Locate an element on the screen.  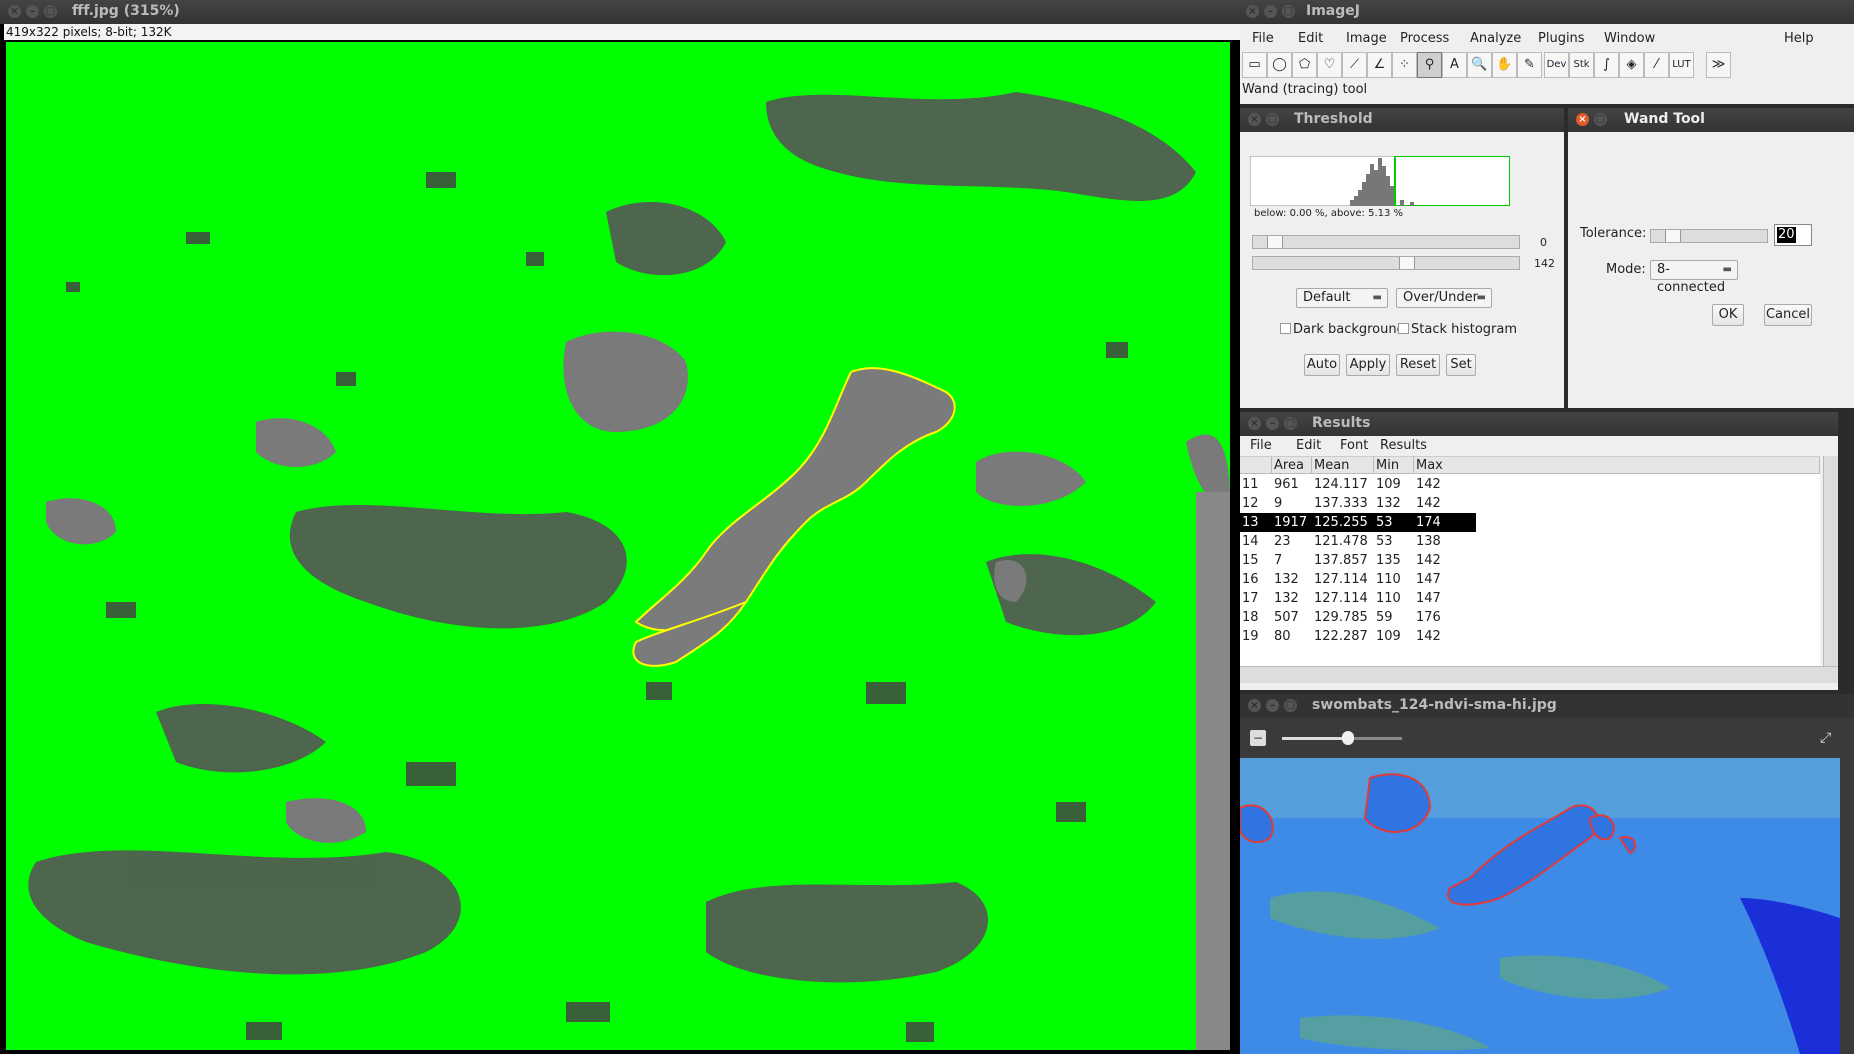
threshold-max-slider is located at coordinates (1386, 263).